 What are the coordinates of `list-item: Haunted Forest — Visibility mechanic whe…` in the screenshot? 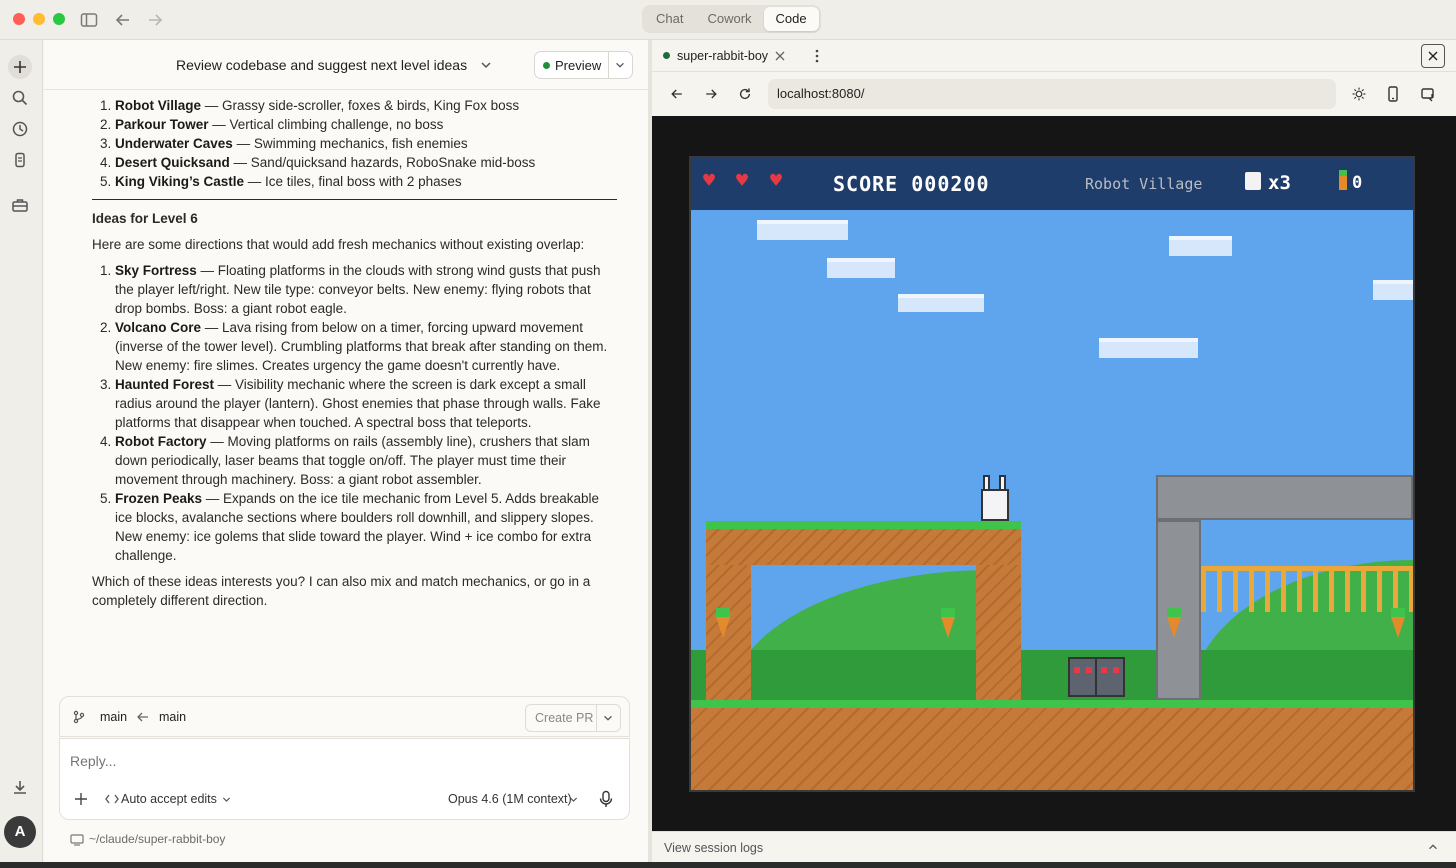 It's located at (366, 403).